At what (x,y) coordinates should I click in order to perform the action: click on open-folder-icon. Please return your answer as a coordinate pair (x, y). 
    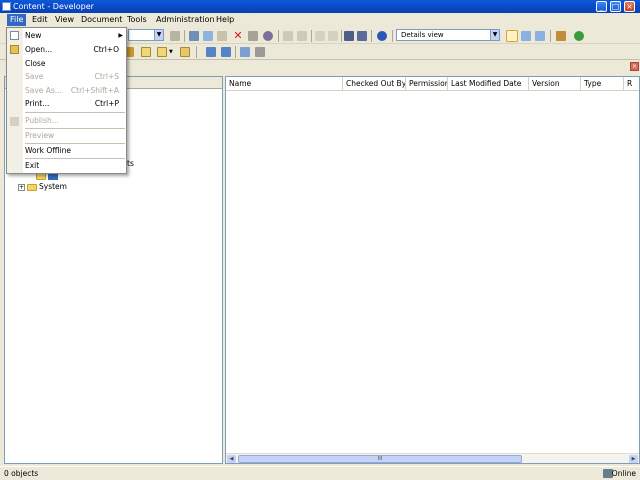
    Looking at the image, I should click on (14, 49).